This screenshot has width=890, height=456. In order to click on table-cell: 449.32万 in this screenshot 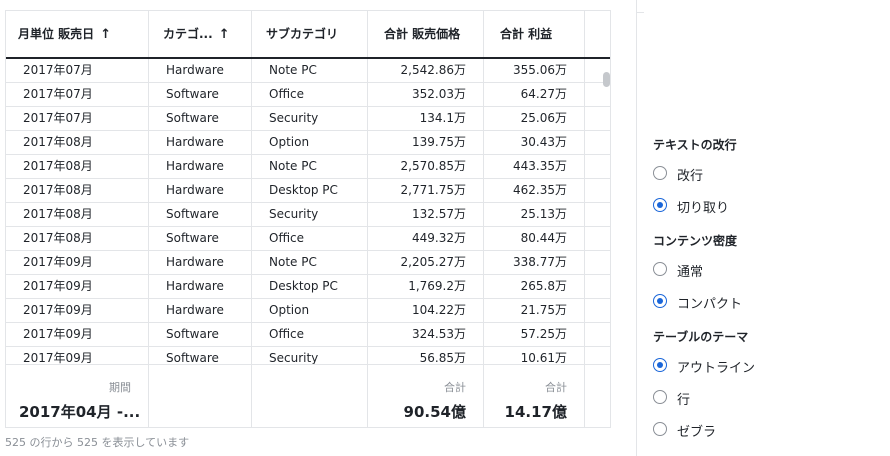, I will do `click(426, 238)`.